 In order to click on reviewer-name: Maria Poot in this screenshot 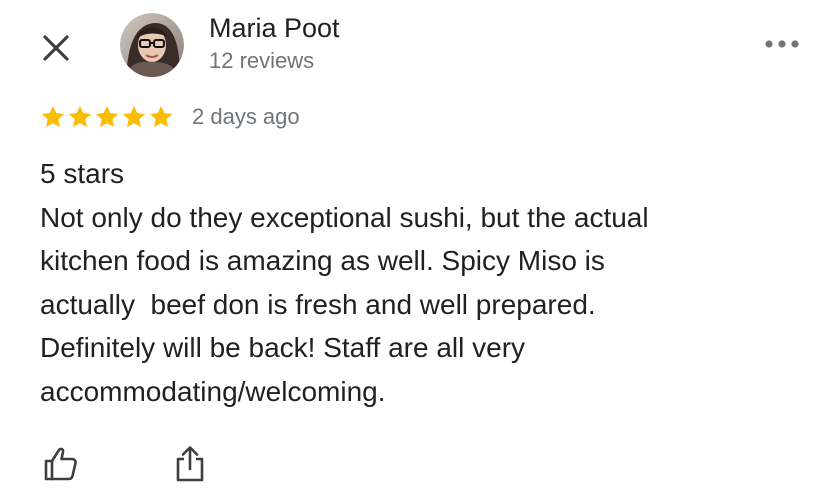, I will do `click(274, 28)`.